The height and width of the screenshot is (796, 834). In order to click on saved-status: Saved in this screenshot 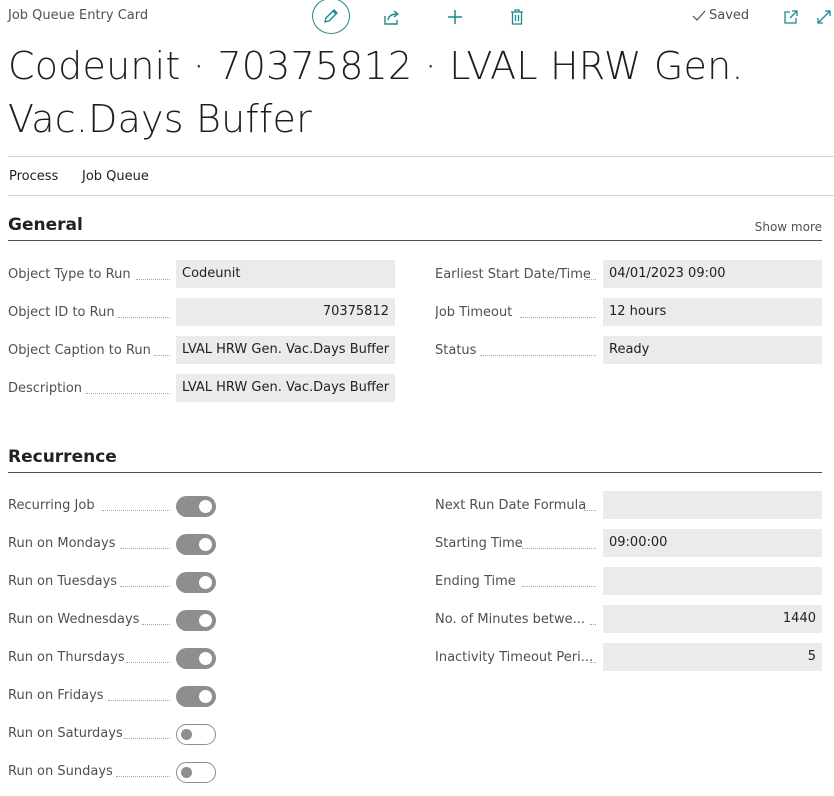, I will do `click(720, 15)`.